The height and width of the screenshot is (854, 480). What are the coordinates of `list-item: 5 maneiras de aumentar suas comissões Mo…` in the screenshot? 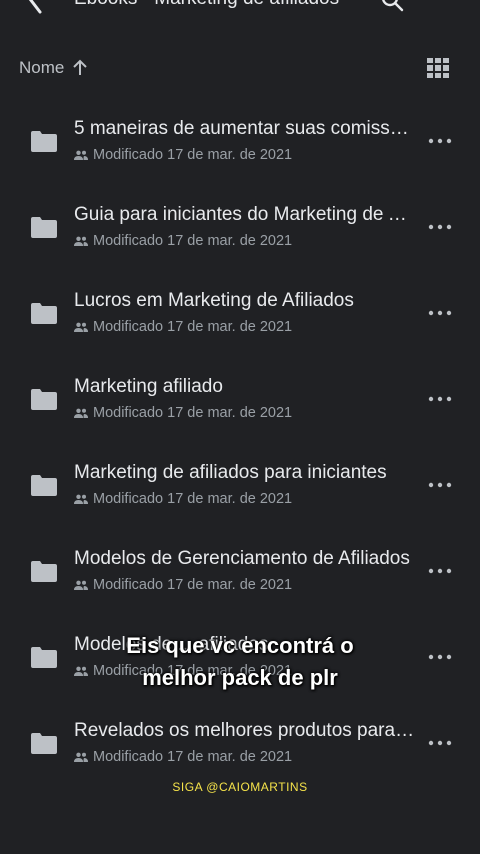 It's located at (240, 143).